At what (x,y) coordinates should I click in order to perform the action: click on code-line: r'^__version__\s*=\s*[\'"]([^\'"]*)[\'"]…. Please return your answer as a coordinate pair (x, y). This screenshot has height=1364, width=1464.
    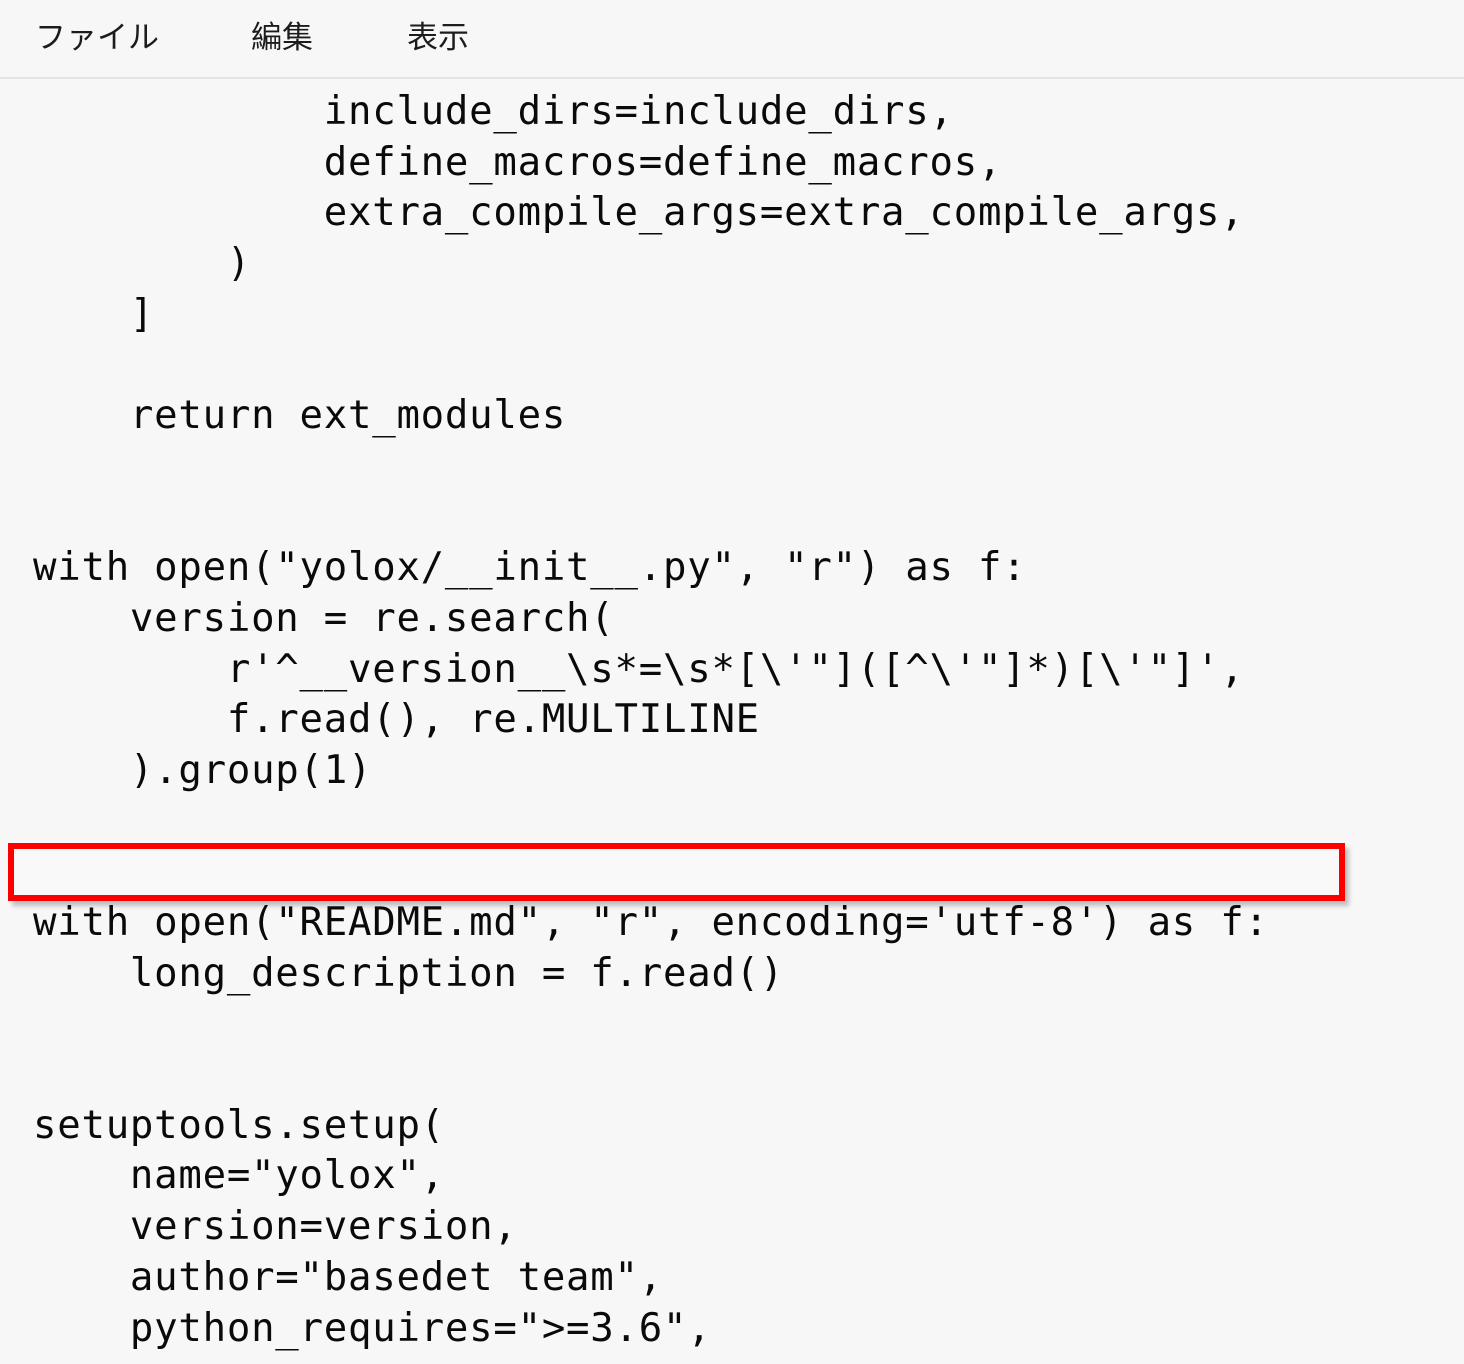
    Looking at the image, I should click on (639, 669).